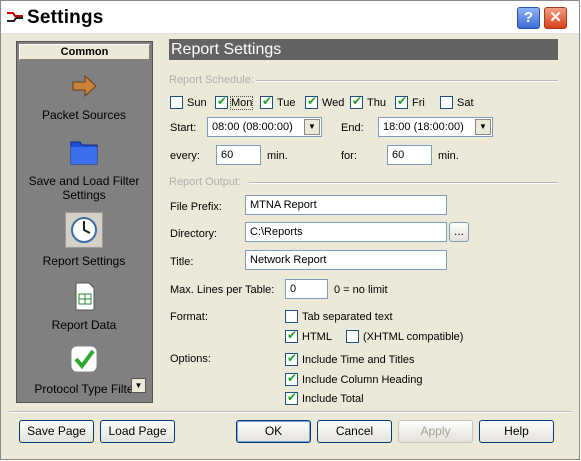 Image resolution: width=581 pixels, height=461 pixels. I want to click on label-sat: Sat, so click(465, 103).